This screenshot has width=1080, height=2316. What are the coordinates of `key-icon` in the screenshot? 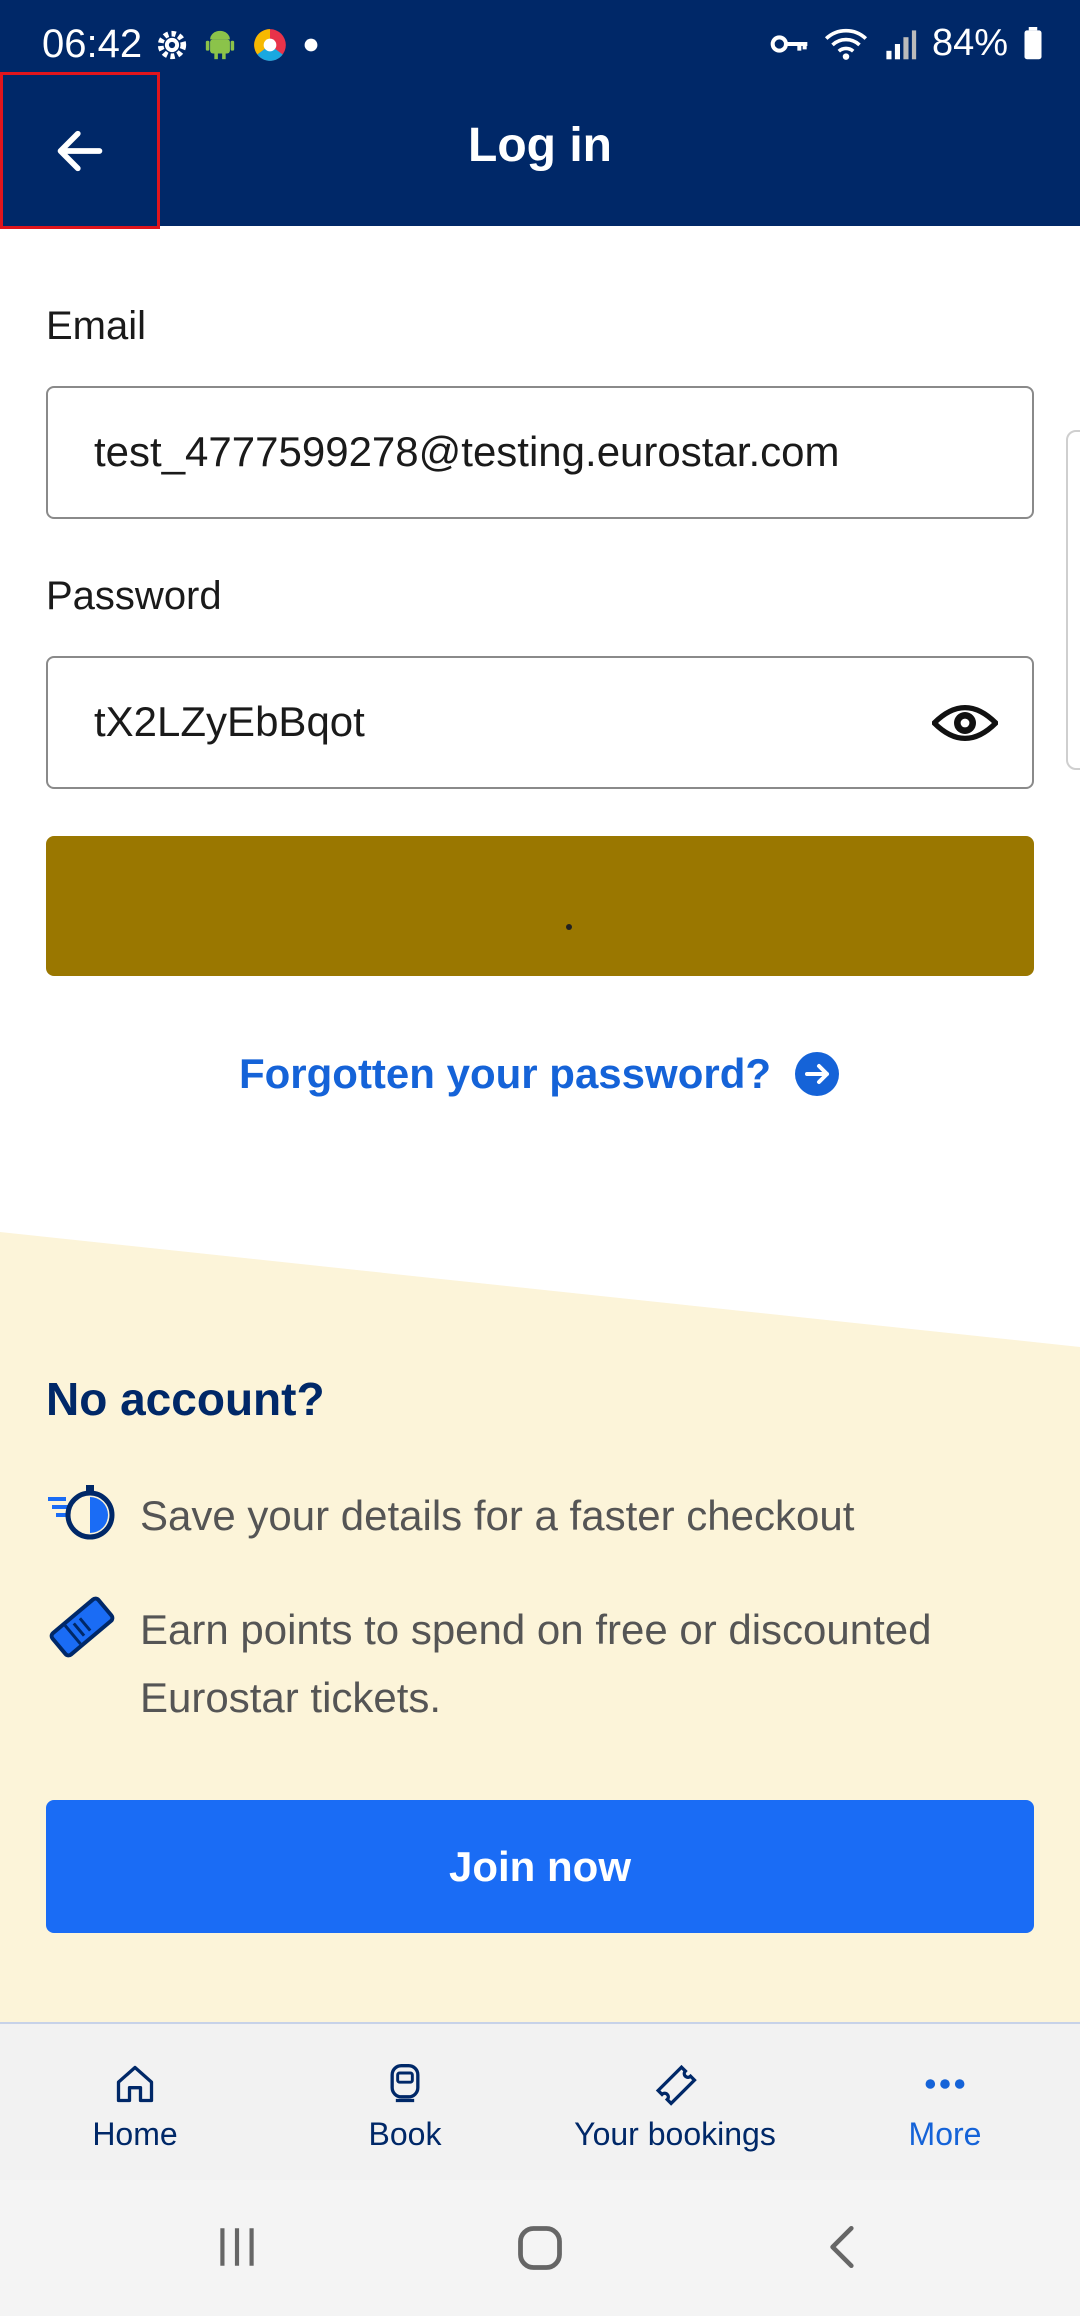 It's located at (789, 43).